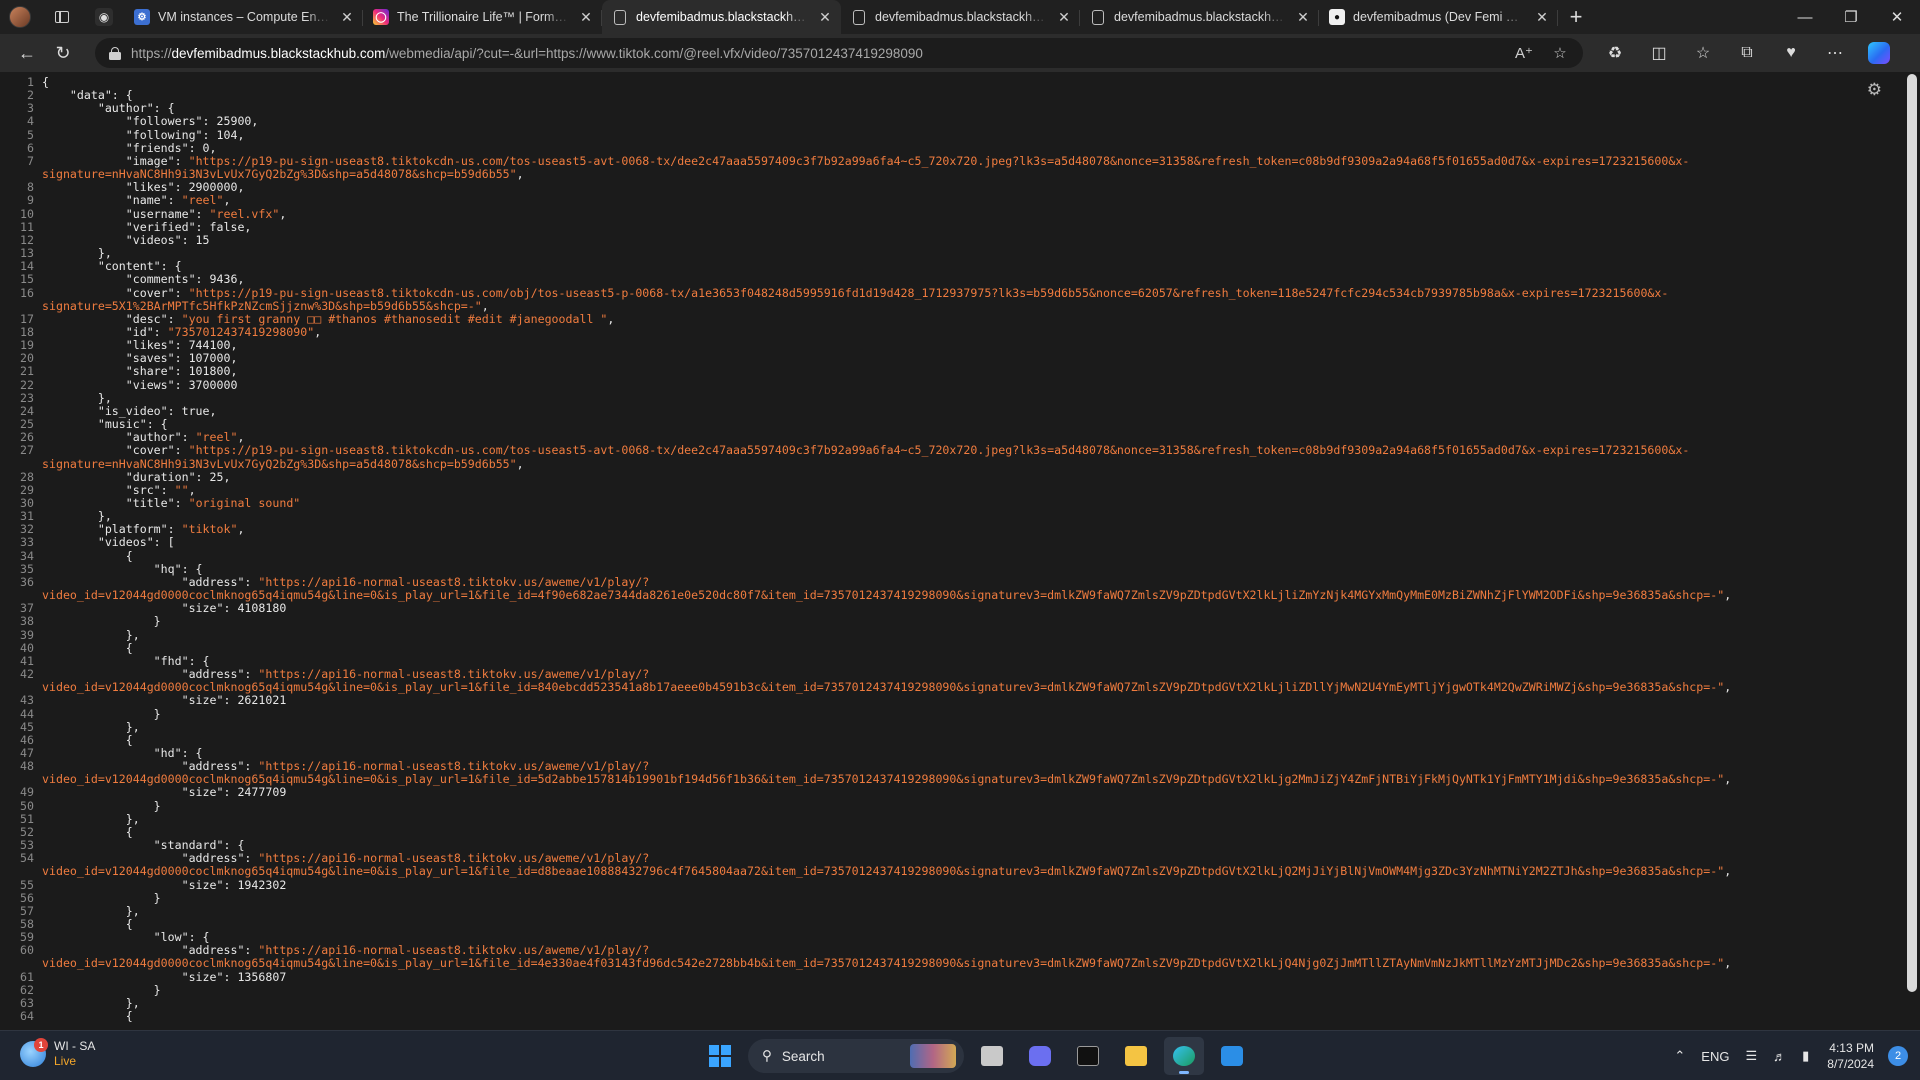  I want to click on wifi-icon: ☰, so click(1751, 1056).